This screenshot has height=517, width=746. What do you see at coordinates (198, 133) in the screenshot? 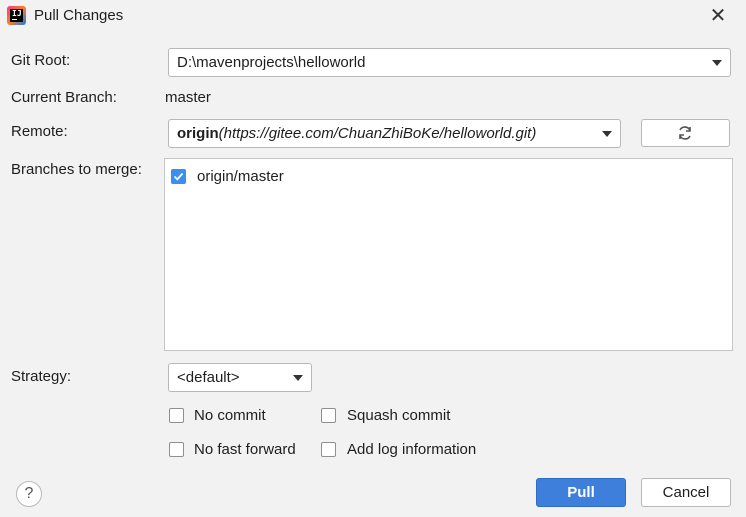
I see `remote-name: origin` at bounding box center [198, 133].